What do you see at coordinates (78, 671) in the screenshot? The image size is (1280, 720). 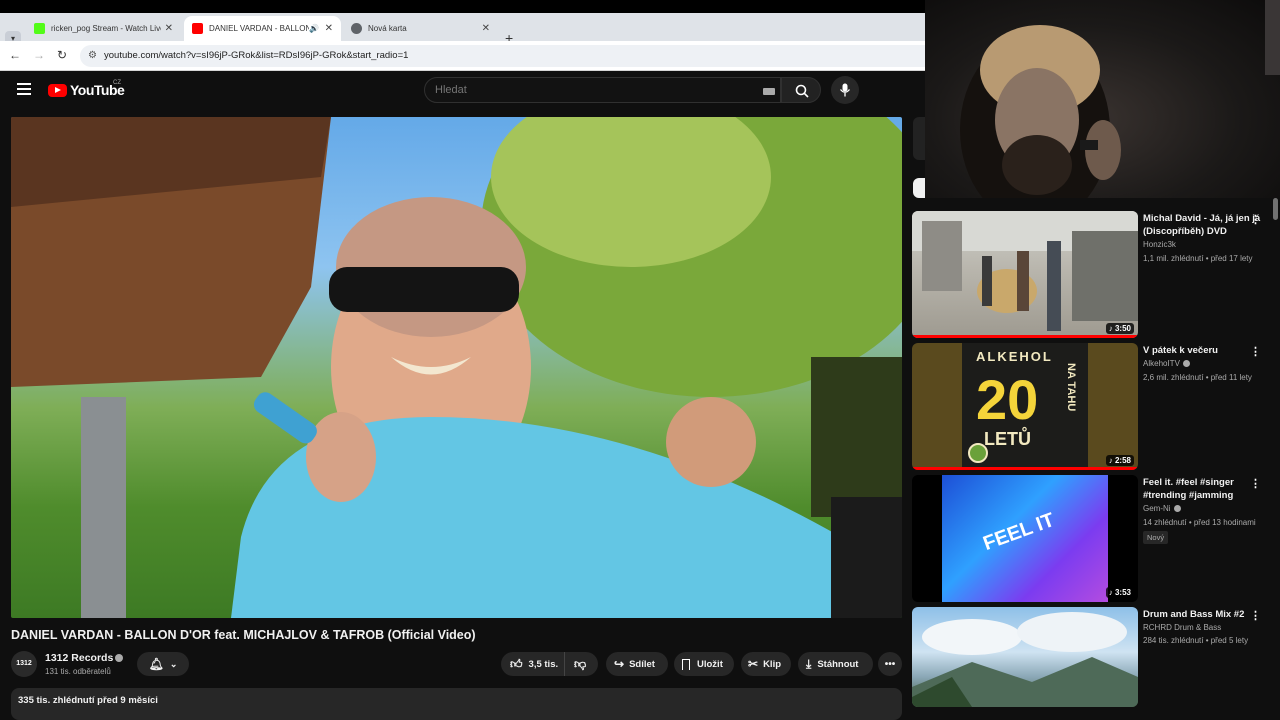 I see `subscriber-count: 131 tis. odběratelů` at bounding box center [78, 671].